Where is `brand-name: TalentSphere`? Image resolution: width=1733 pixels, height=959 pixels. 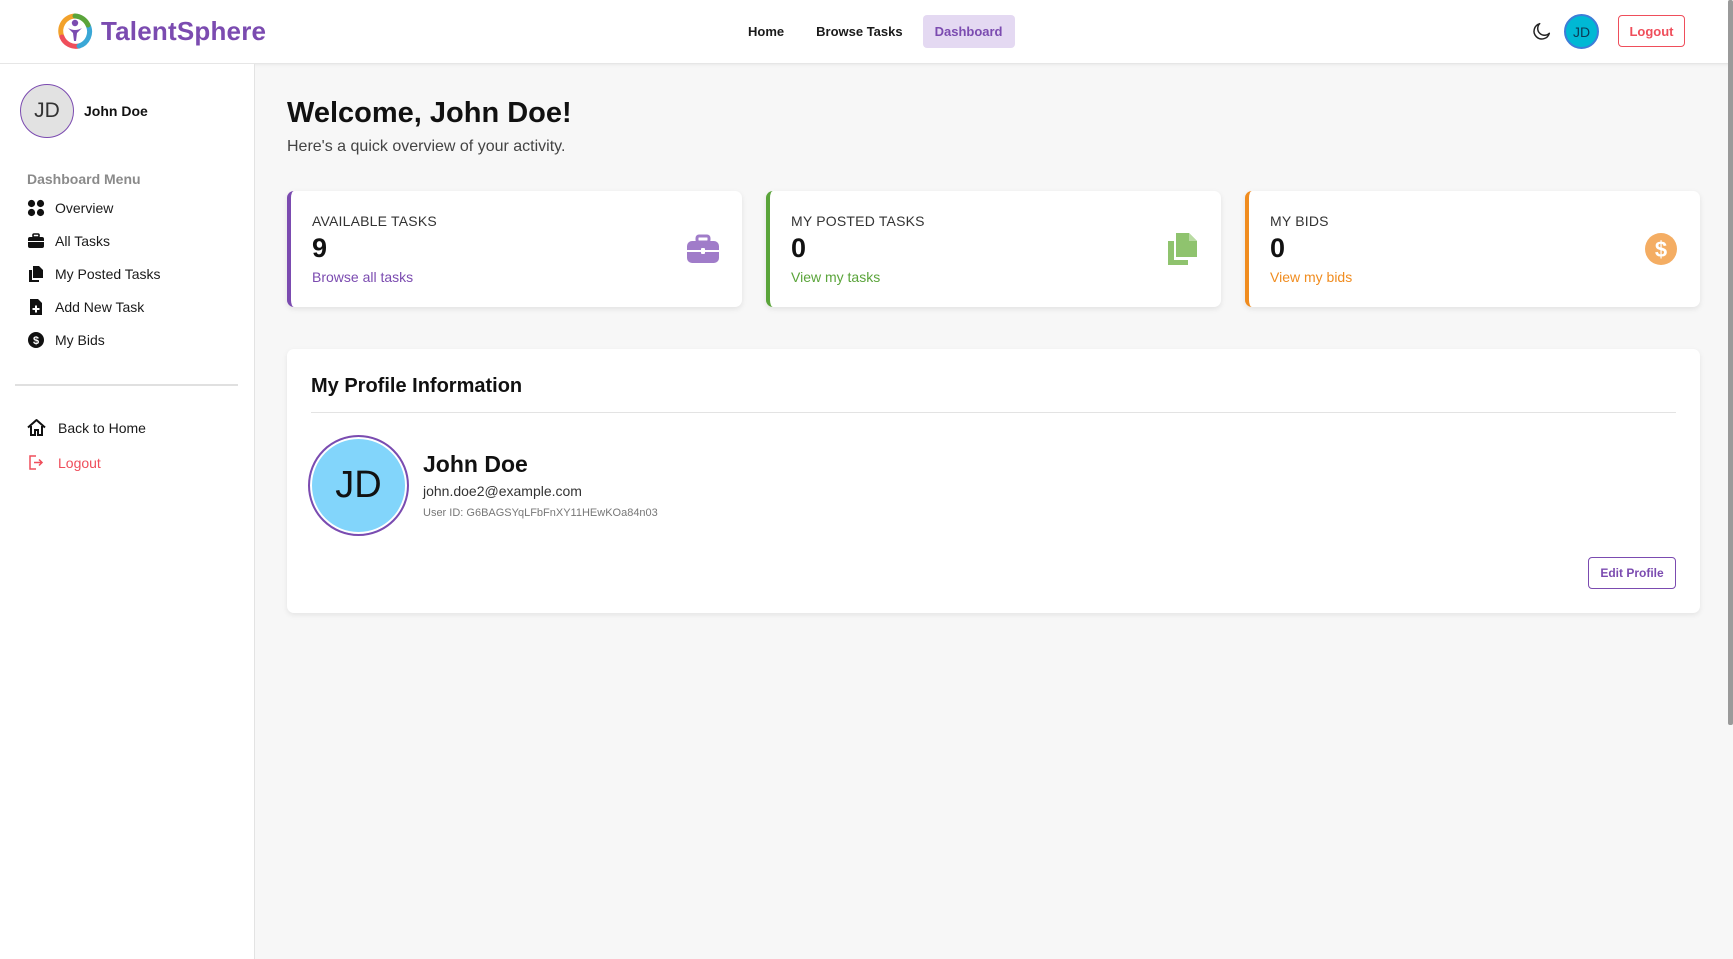
brand-name: TalentSphere is located at coordinates (184, 30).